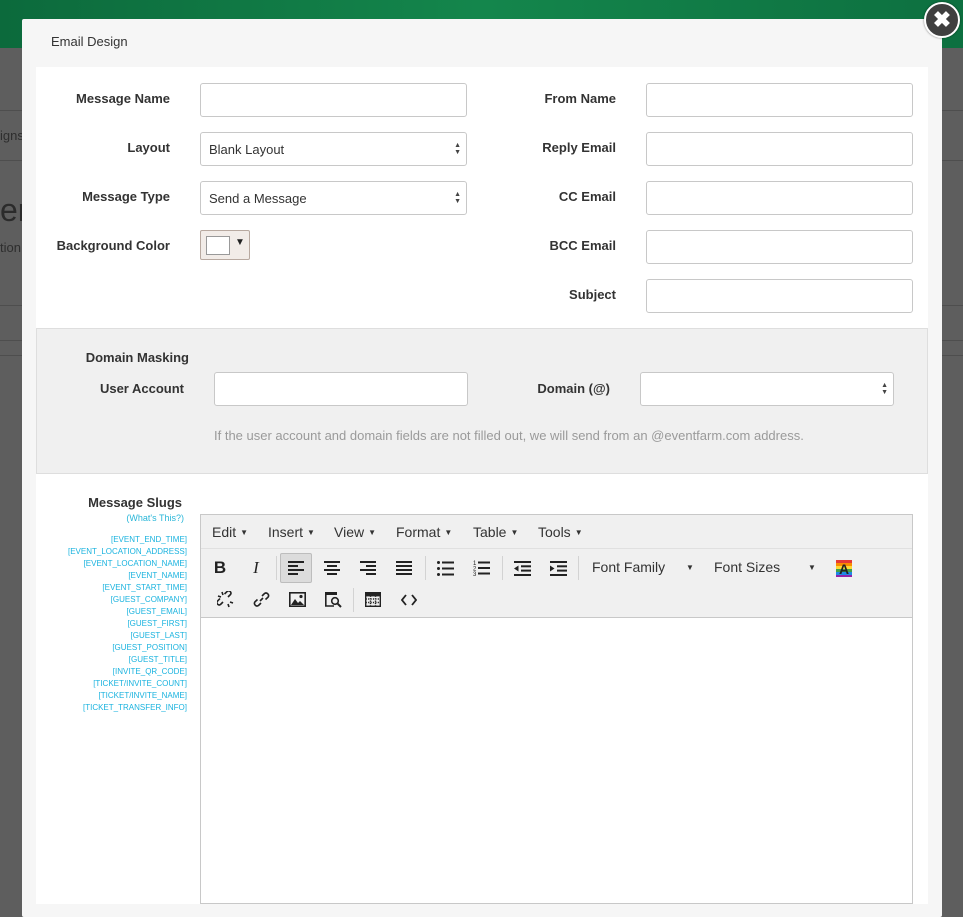  Describe the element at coordinates (475, 574) in the screenshot. I see `svg-text: 3` at that location.